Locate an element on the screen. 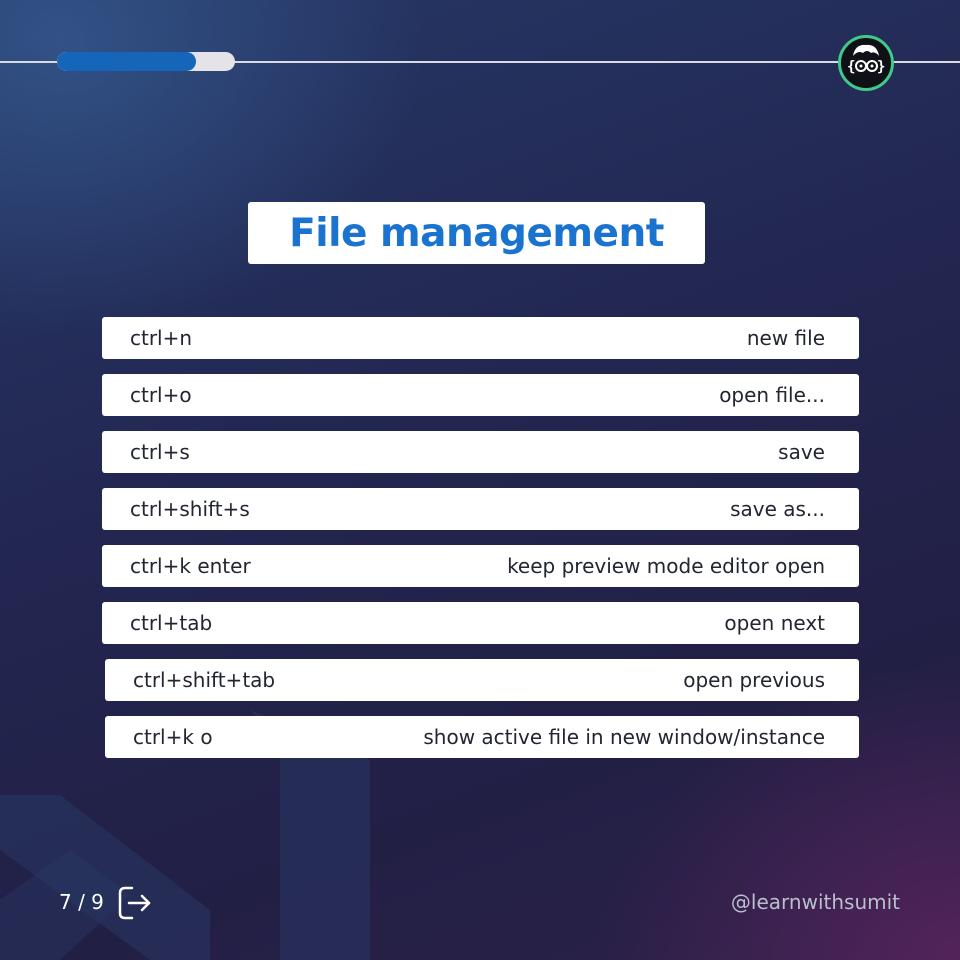  shortcut-description: open previous is located at coordinates (754, 680).